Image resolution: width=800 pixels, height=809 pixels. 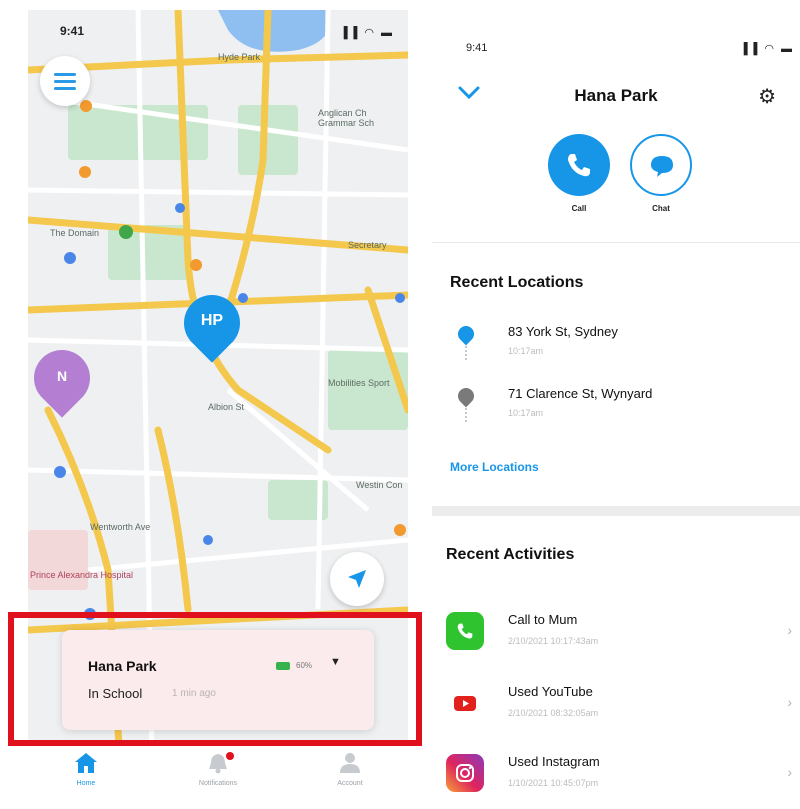 I want to click on tab-notifications-label: Notifications, so click(x=218, y=783).